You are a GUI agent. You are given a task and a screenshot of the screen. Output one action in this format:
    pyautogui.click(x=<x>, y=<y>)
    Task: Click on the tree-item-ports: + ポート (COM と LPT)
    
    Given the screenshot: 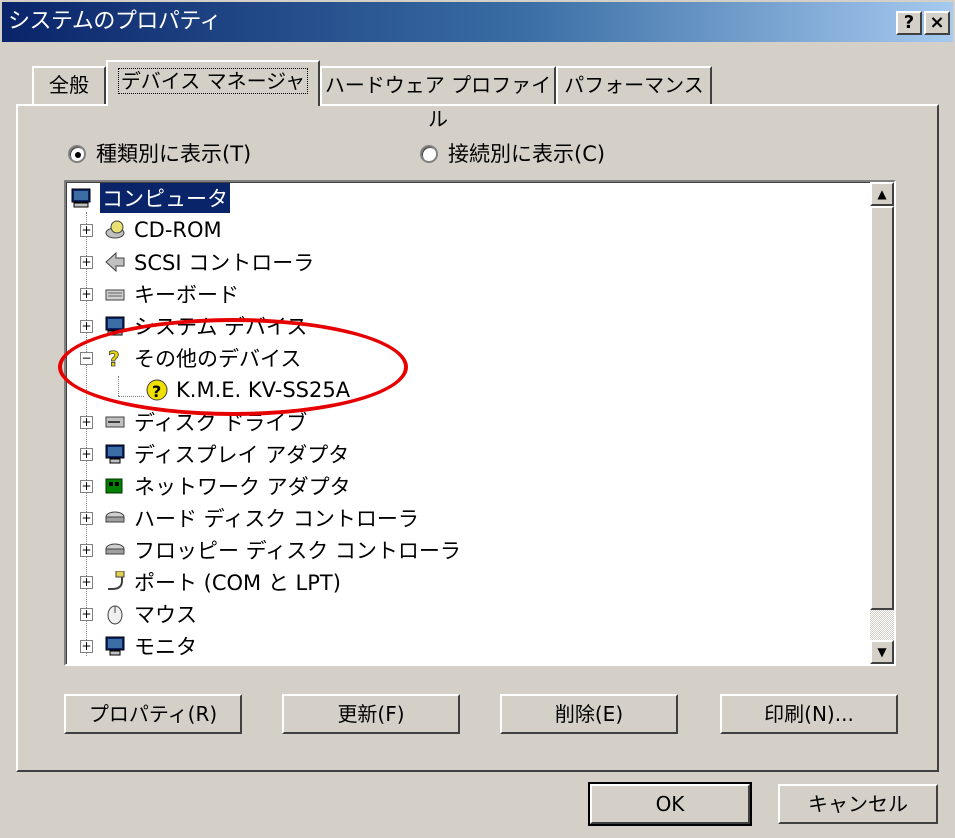 What is the action you would take?
    pyautogui.click(x=210, y=582)
    